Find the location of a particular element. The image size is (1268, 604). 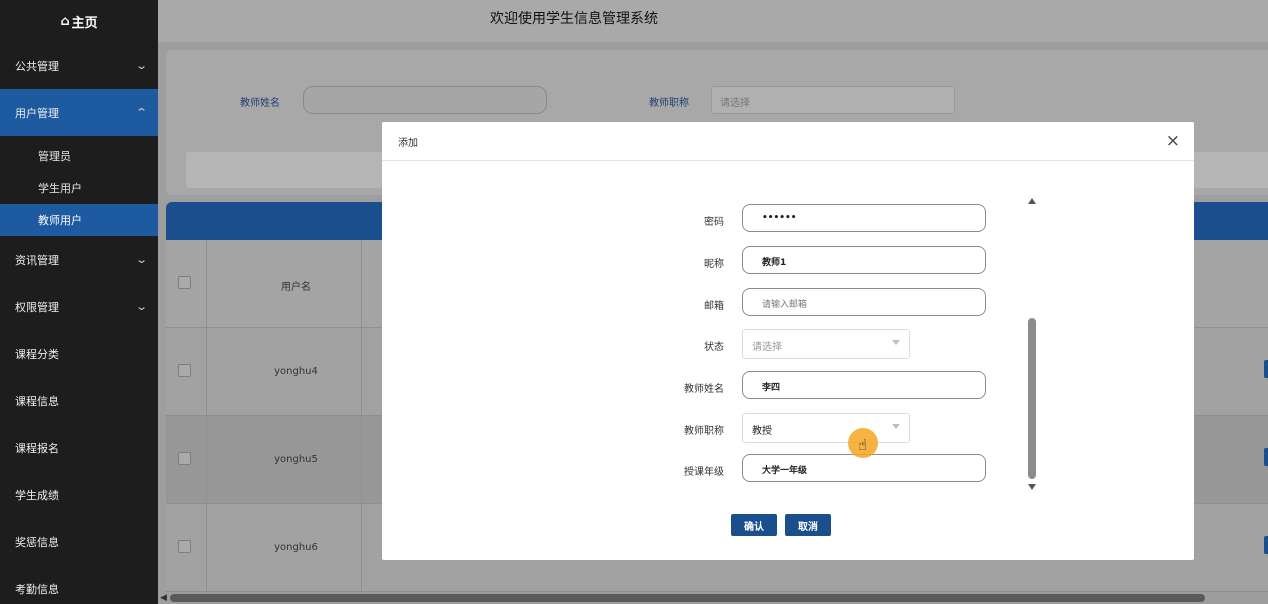

nickname-label: 昵称 is located at coordinates (714, 264).